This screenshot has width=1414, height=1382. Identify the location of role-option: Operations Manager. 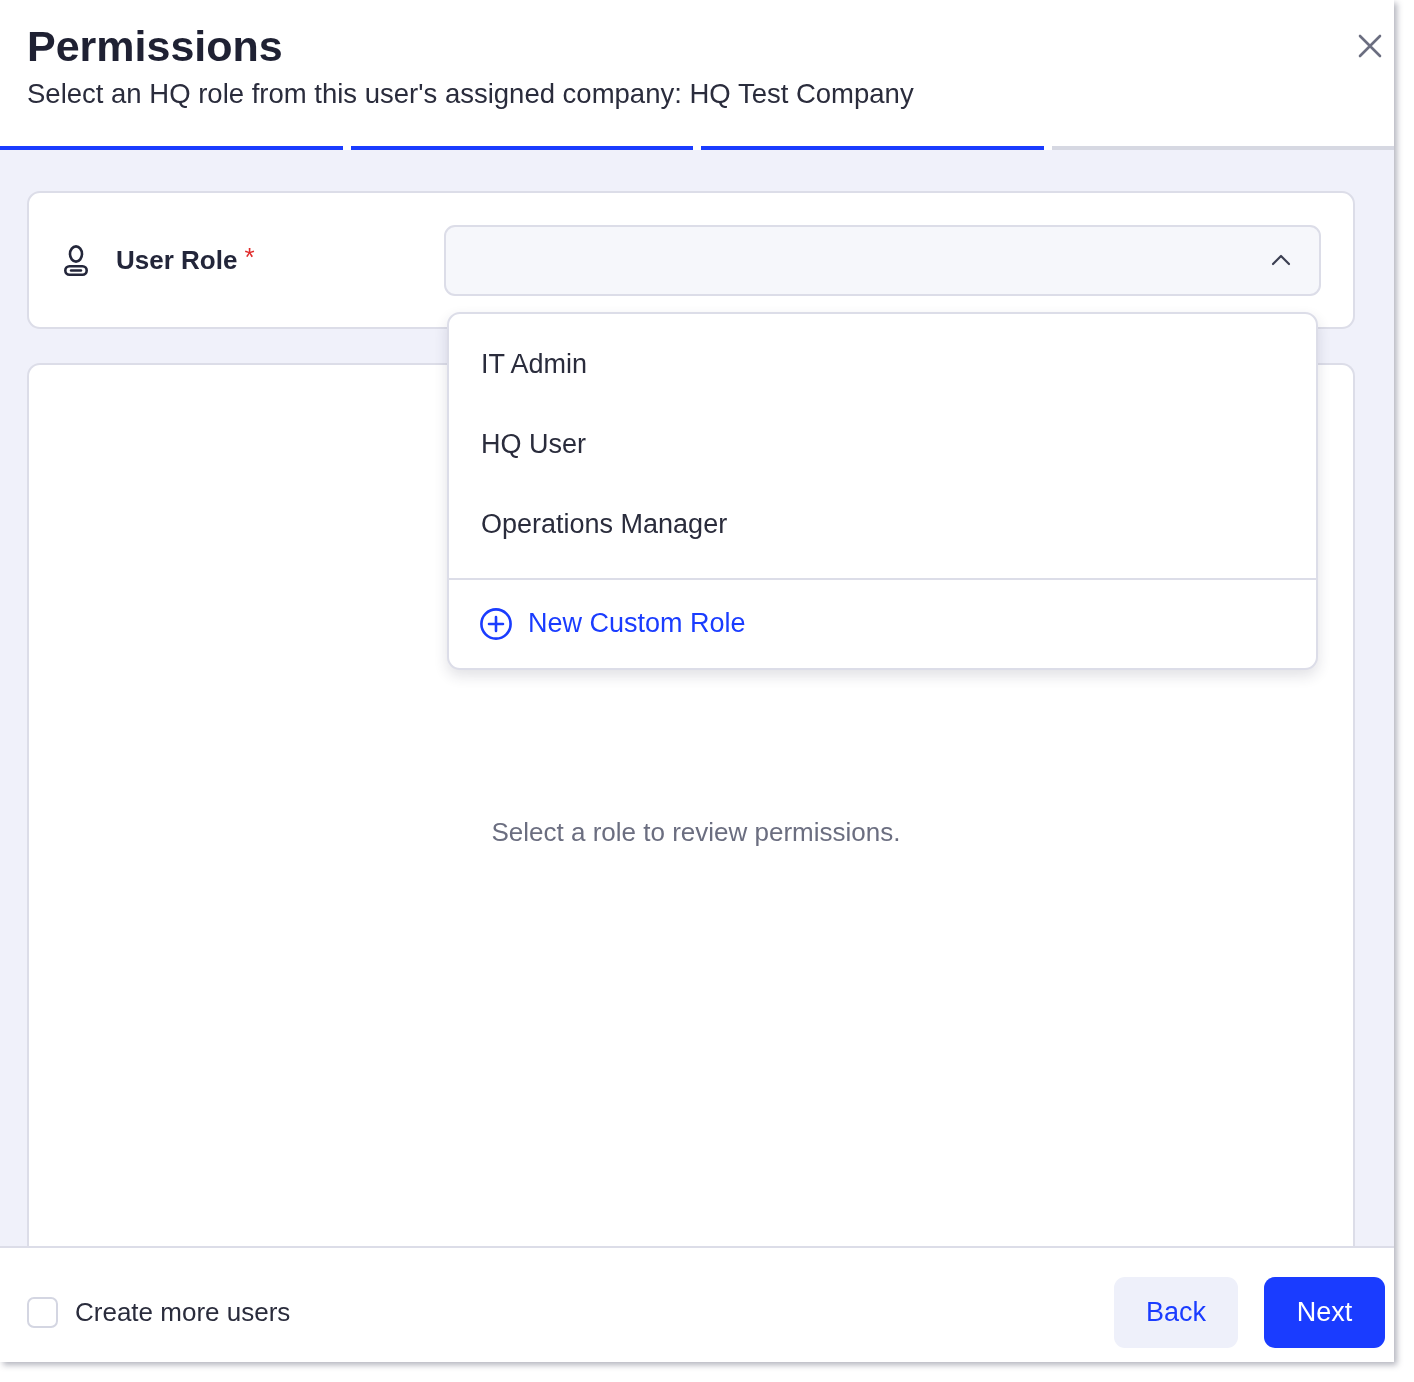
(882, 523).